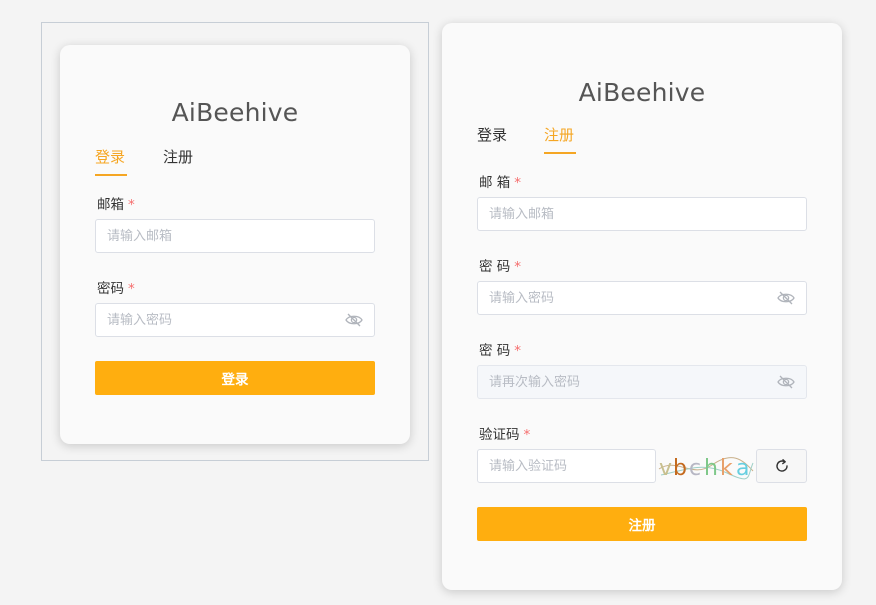  Describe the element at coordinates (711, 468) in the screenshot. I see `svg-text: h` at that location.